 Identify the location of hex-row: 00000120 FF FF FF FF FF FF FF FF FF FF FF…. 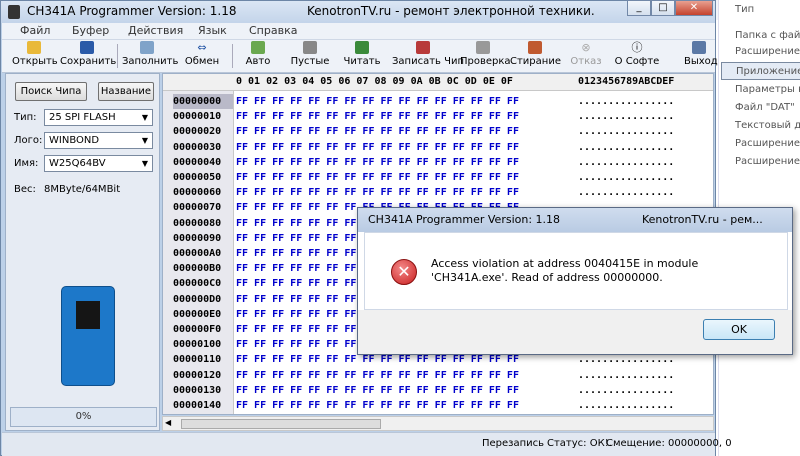
(438, 375).